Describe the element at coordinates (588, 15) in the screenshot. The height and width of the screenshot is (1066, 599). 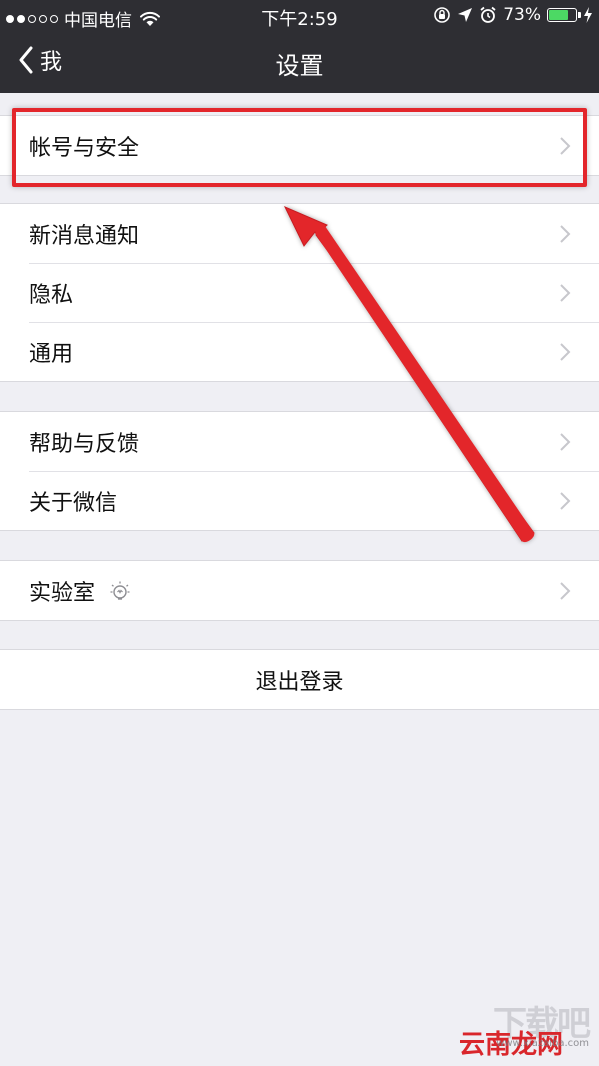
I see `charging-bolt-icon` at that location.